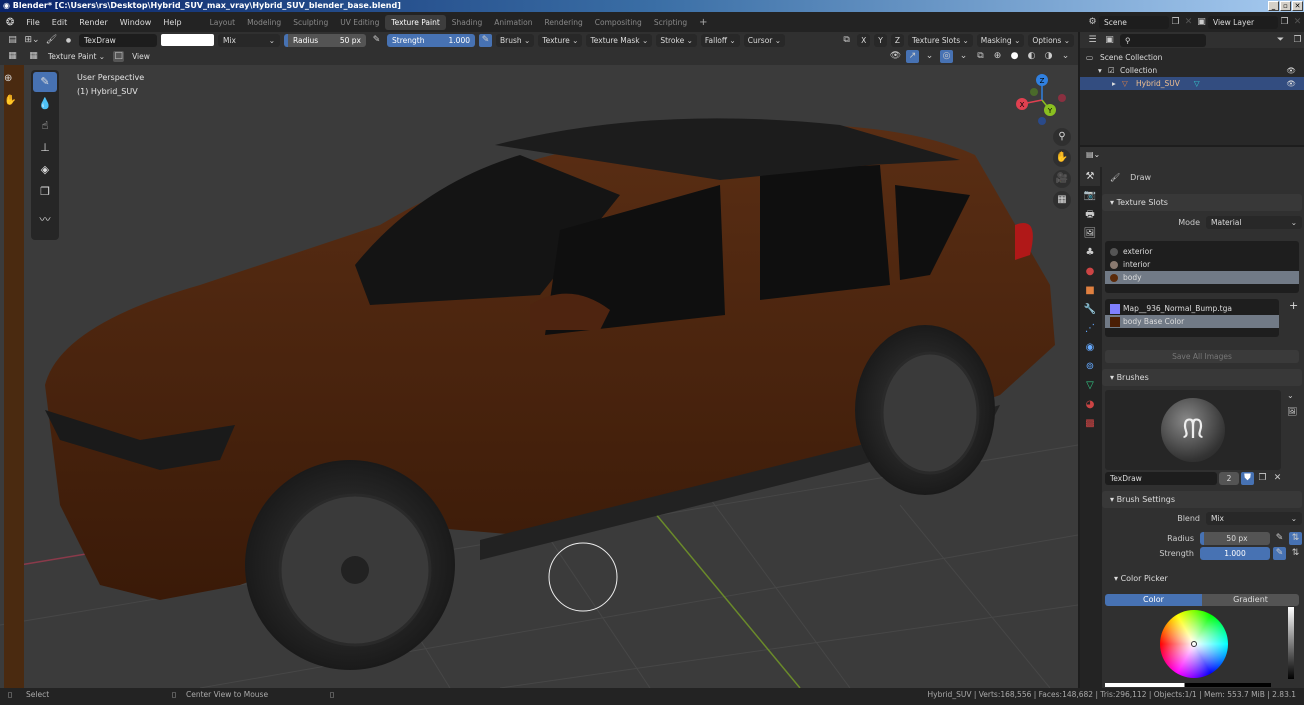  What do you see at coordinates (1161, 478) in the screenshot?
I see `brush-name-input: TexDraw` at bounding box center [1161, 478].